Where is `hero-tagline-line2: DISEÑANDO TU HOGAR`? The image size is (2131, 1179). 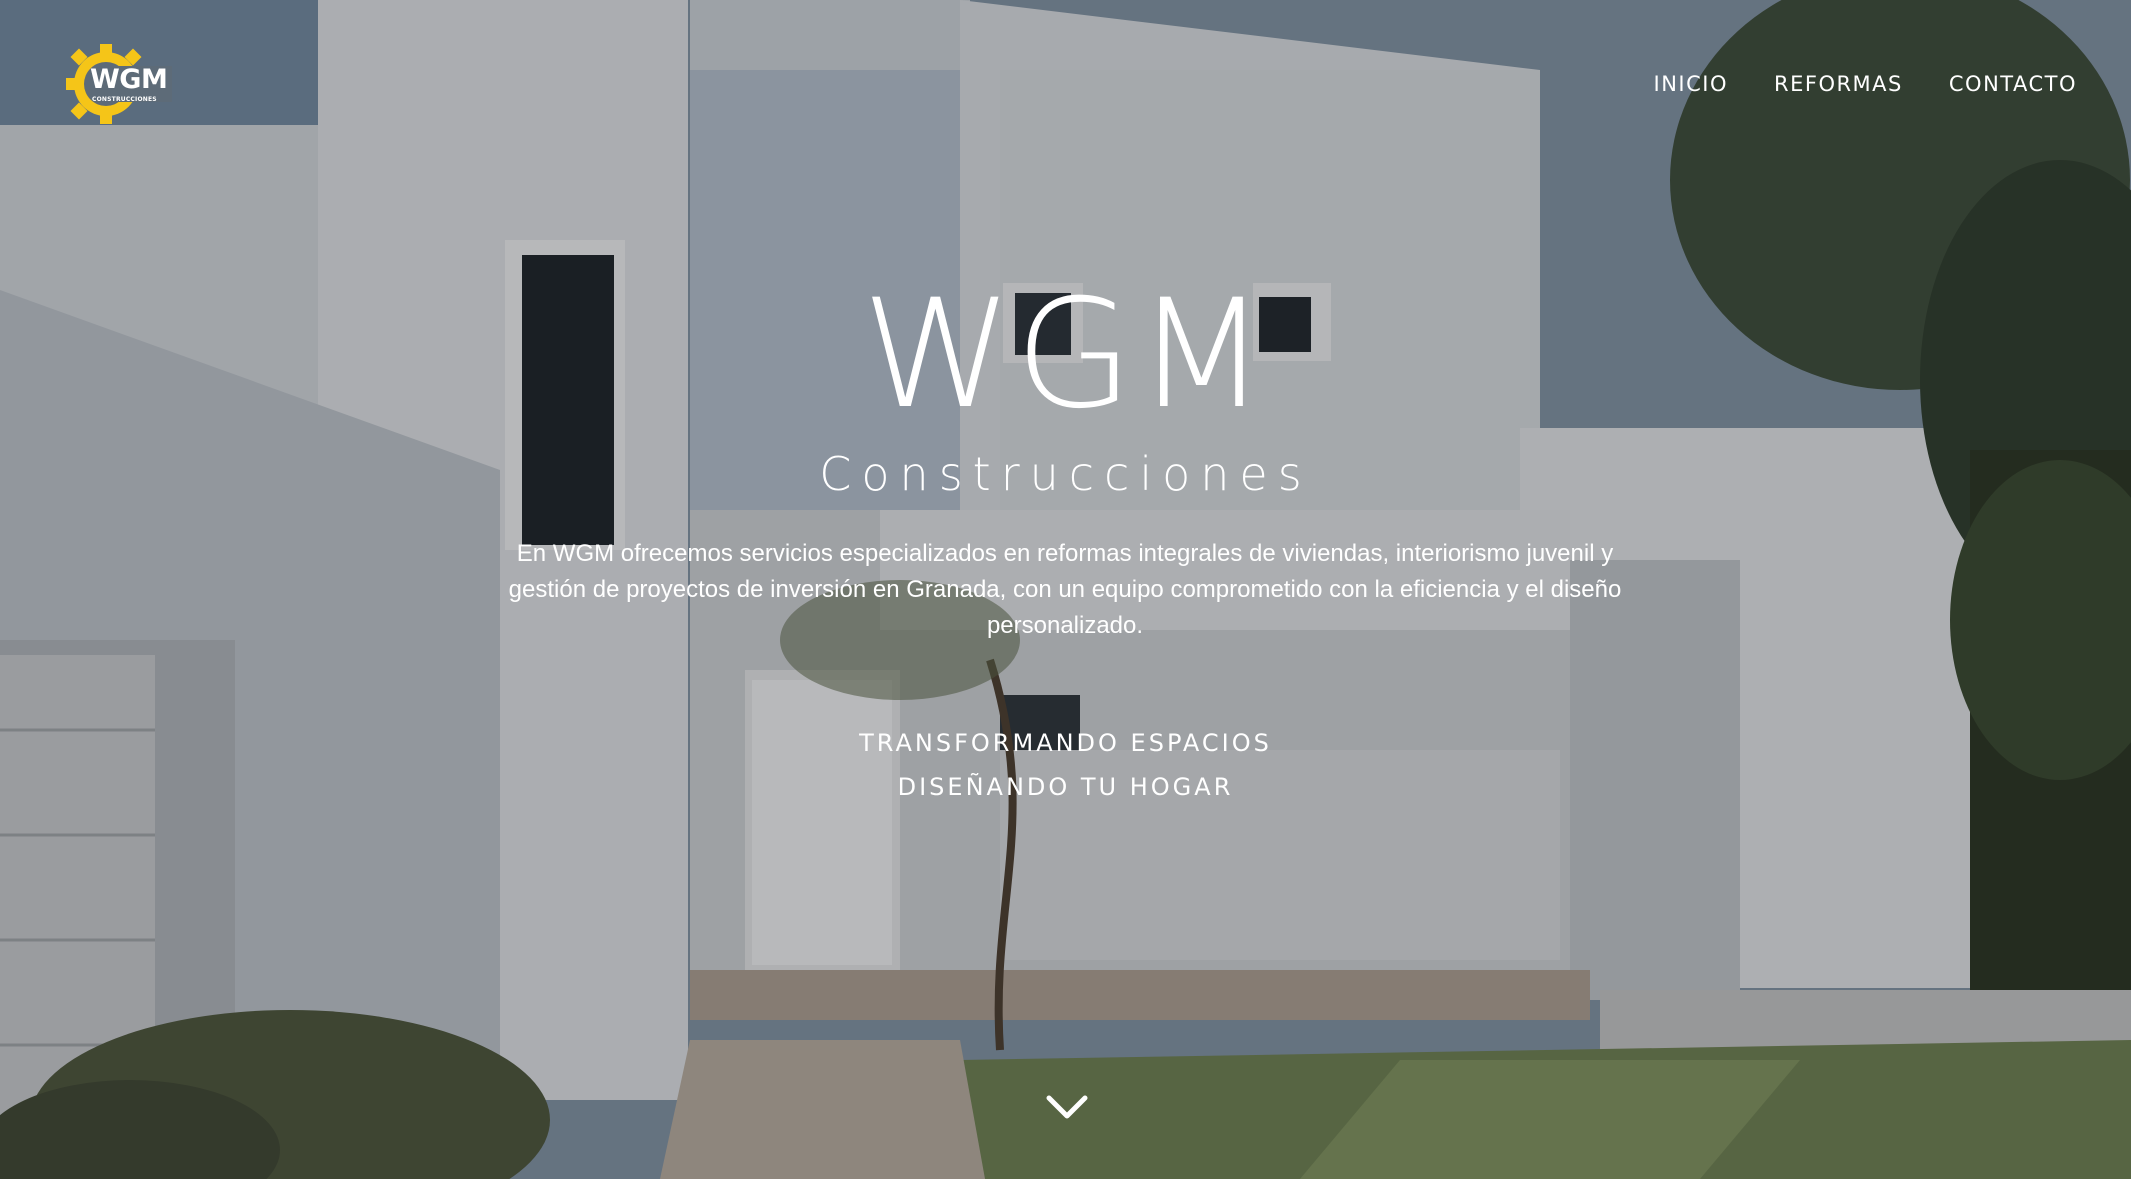 hero-tagline-line2: DISEÑANDO TU HOGAR is located at coordinates (1065, 787).